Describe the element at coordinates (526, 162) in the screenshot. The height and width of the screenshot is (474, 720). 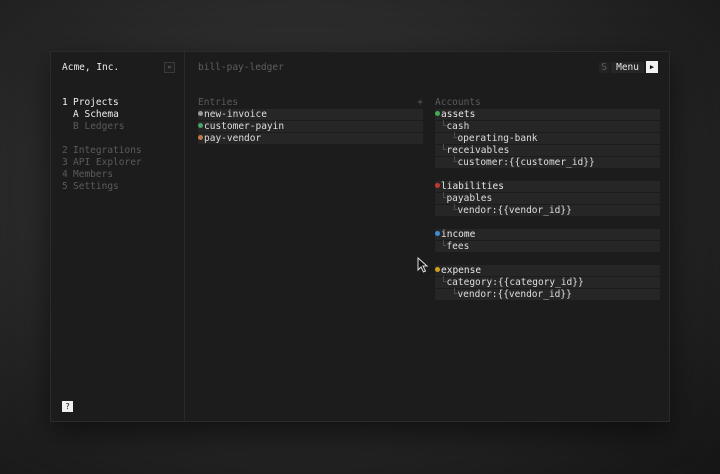
I see `account-label: customer:{{customer_id}}` at that location.